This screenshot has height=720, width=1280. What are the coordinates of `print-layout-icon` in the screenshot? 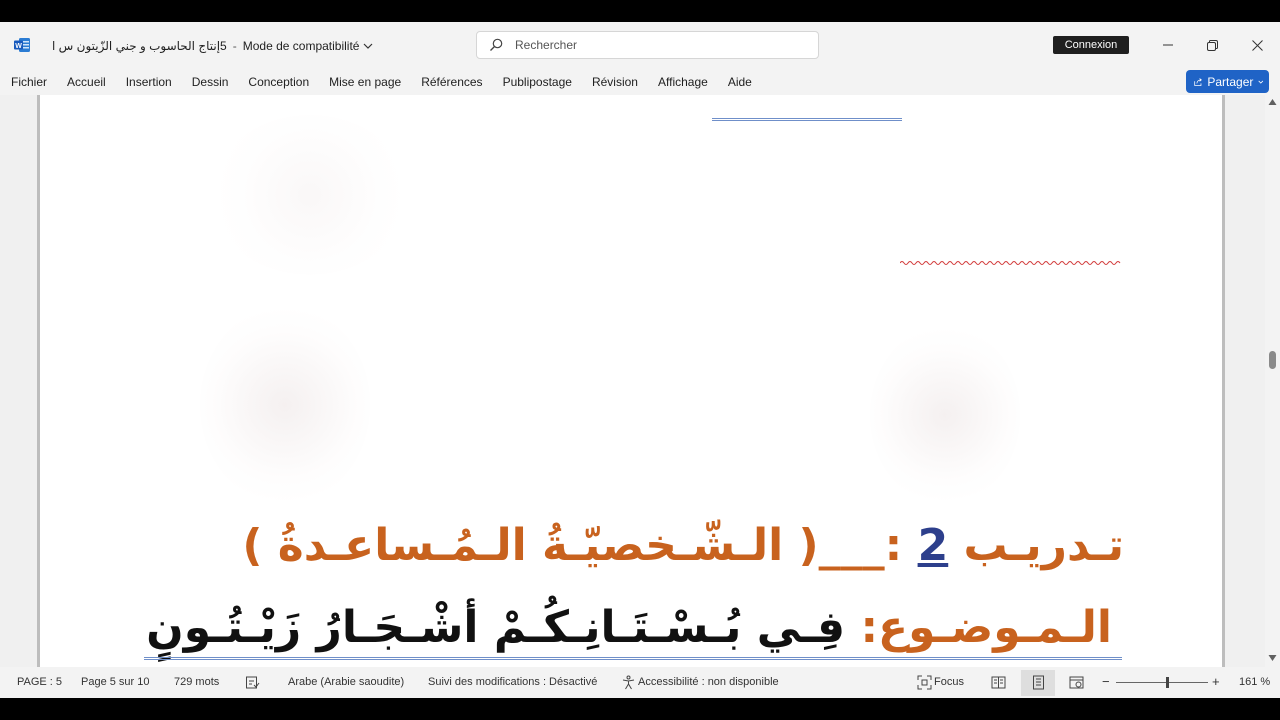 It's located at (1038, 682).